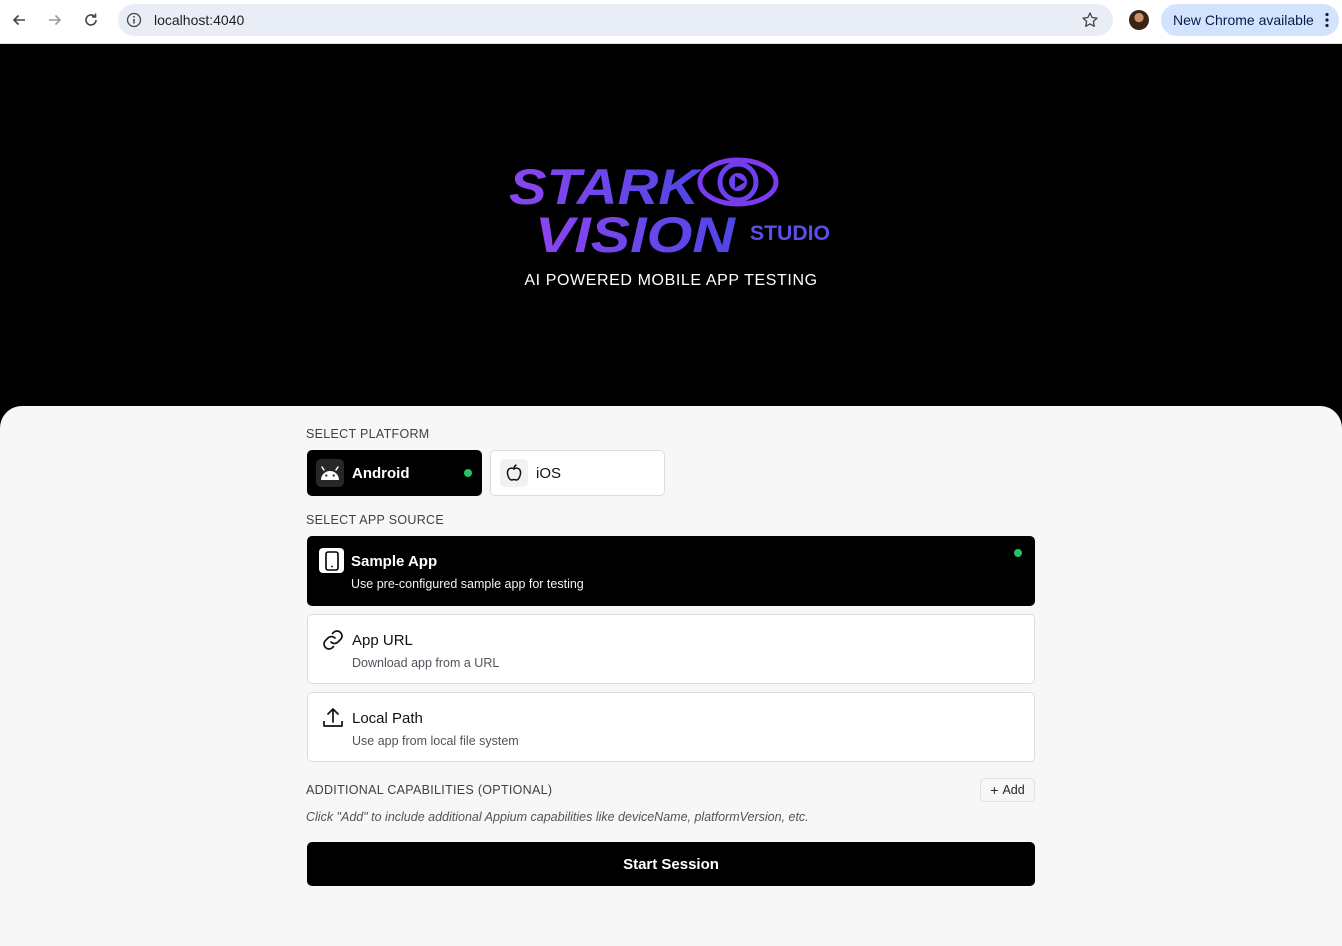  Describe the element at coordinates (394, 561) in the screenshot. I see `source-sample-app-title: Sample App` at that location.